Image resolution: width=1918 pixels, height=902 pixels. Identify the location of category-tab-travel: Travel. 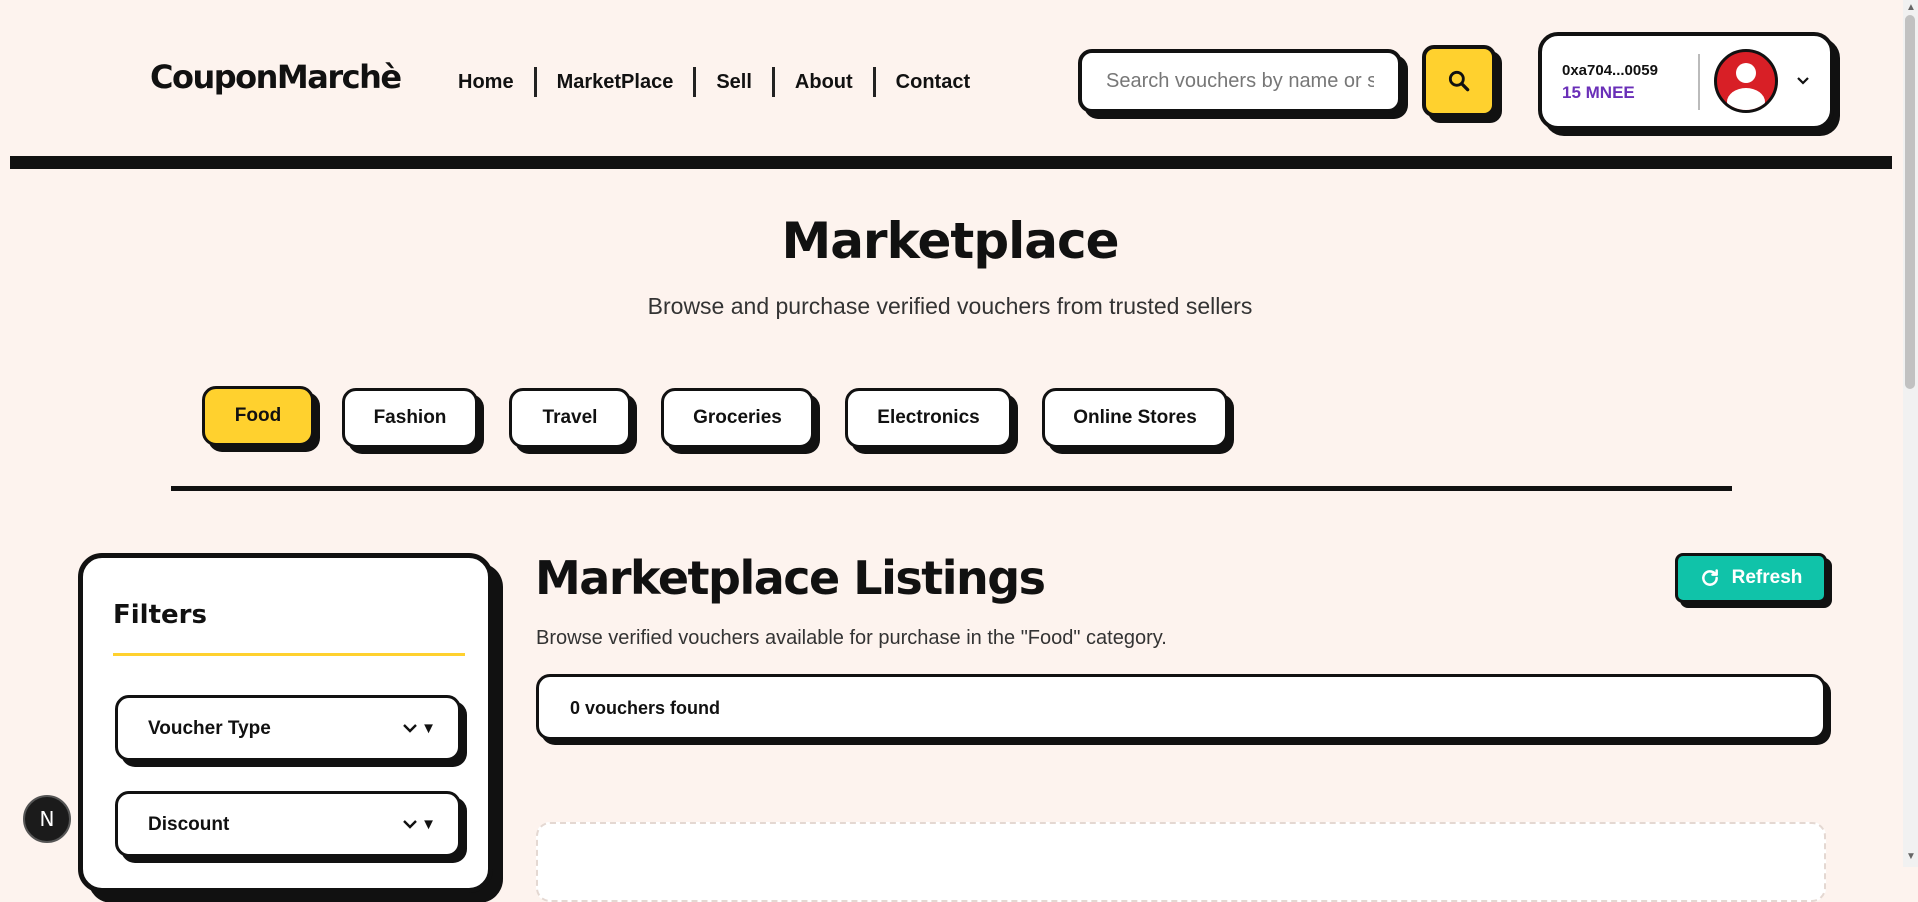
(570, 418).